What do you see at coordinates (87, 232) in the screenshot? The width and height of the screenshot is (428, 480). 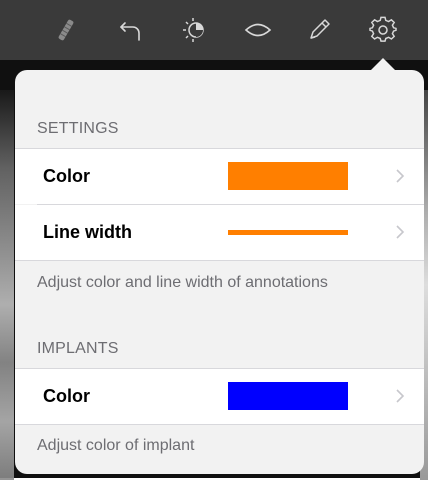 I see `settings-line-width-label: Line width` at bounding box center [87, 232].